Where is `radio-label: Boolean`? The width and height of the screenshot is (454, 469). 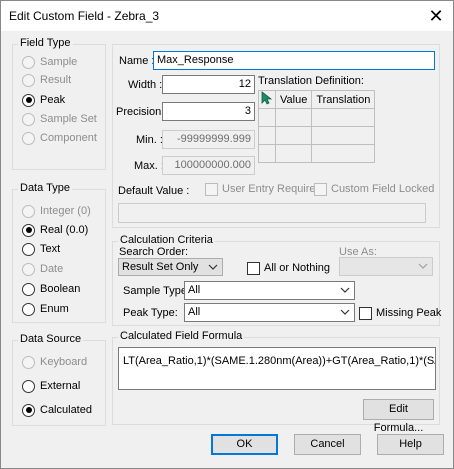 radio-label: Boolean is located at coordinates (60, 289).